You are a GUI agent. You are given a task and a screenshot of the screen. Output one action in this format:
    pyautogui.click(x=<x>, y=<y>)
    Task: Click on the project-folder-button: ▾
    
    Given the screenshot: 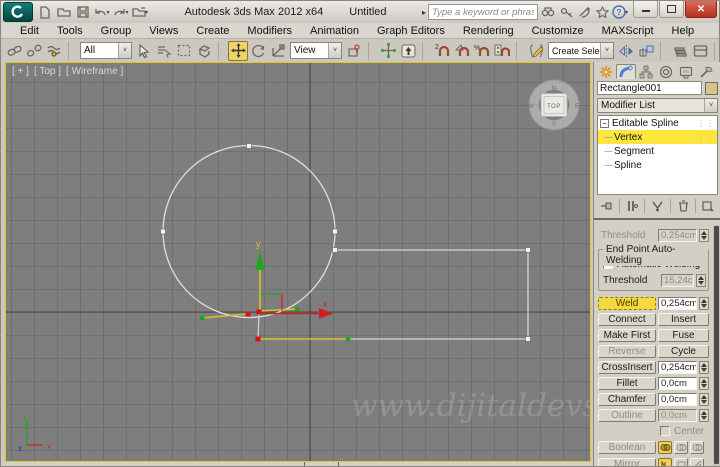 What is the action you would take?
    pyautogui.click(x=140, y=12)
    